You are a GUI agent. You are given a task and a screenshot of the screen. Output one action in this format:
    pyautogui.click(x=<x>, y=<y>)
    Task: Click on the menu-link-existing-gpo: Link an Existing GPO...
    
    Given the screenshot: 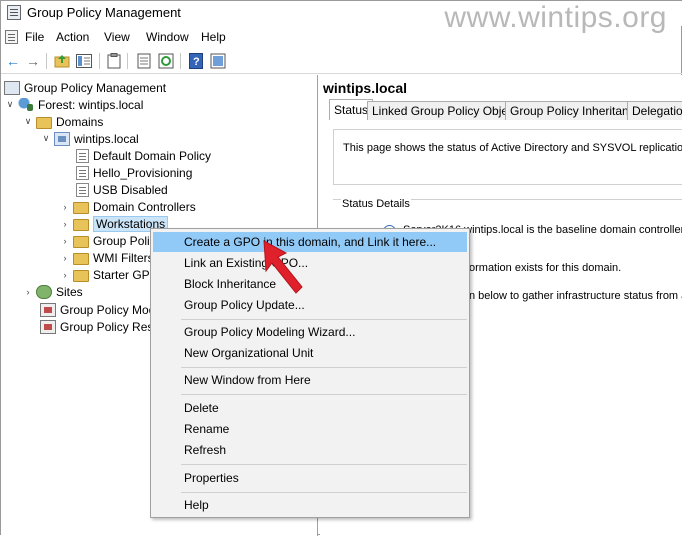 What is the action you would take?
    pyautogui.click(x=310, y=263)
    